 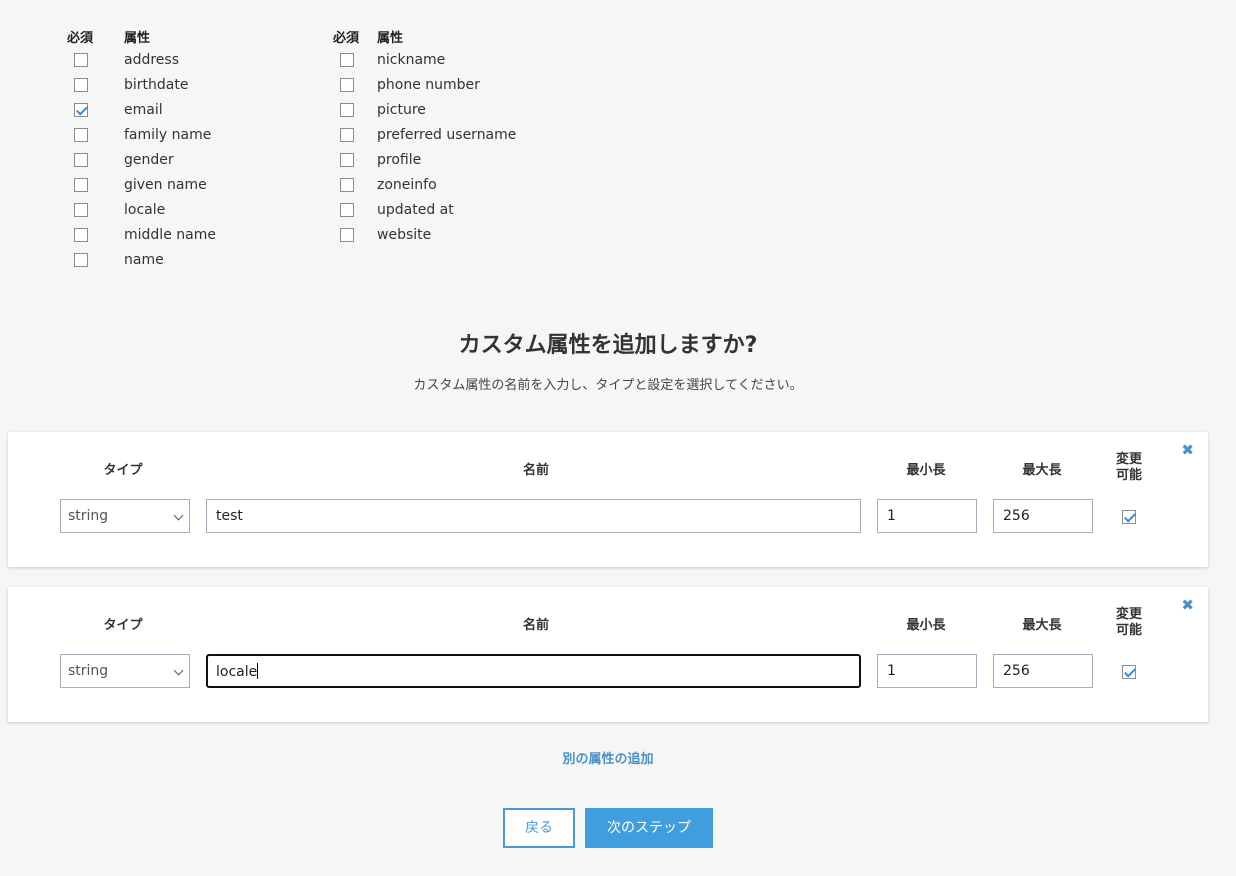 I want to click on attribute-name-value: test, so click(x=229, y=516).